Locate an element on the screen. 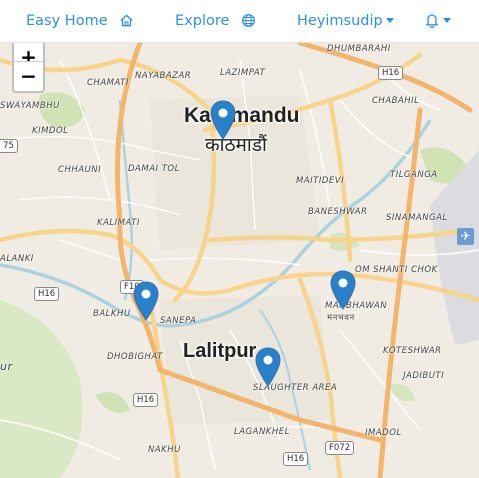  area-label: IMADOL is located at coordinates (383, 433).